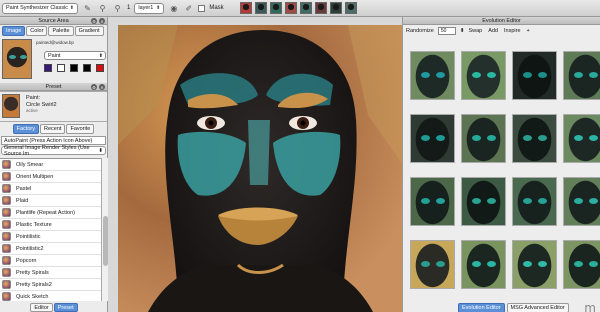 This screenshot has height=312, width=600. Describe the element at coordinates (50, 201) in the screenshot. I see `list-item: Plaid` at that location.